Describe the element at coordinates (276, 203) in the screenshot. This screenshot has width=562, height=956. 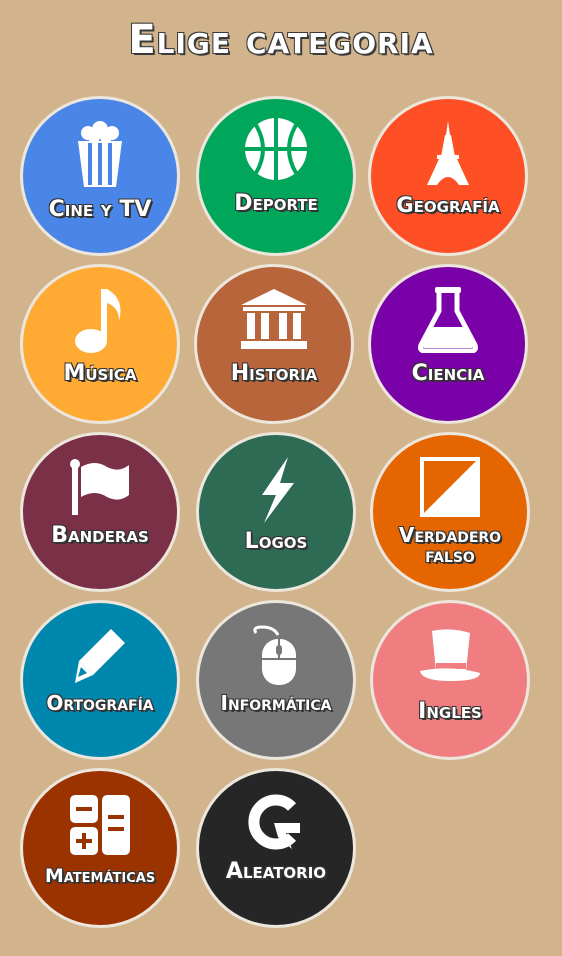
I see `category-label: Deporte` at that location.